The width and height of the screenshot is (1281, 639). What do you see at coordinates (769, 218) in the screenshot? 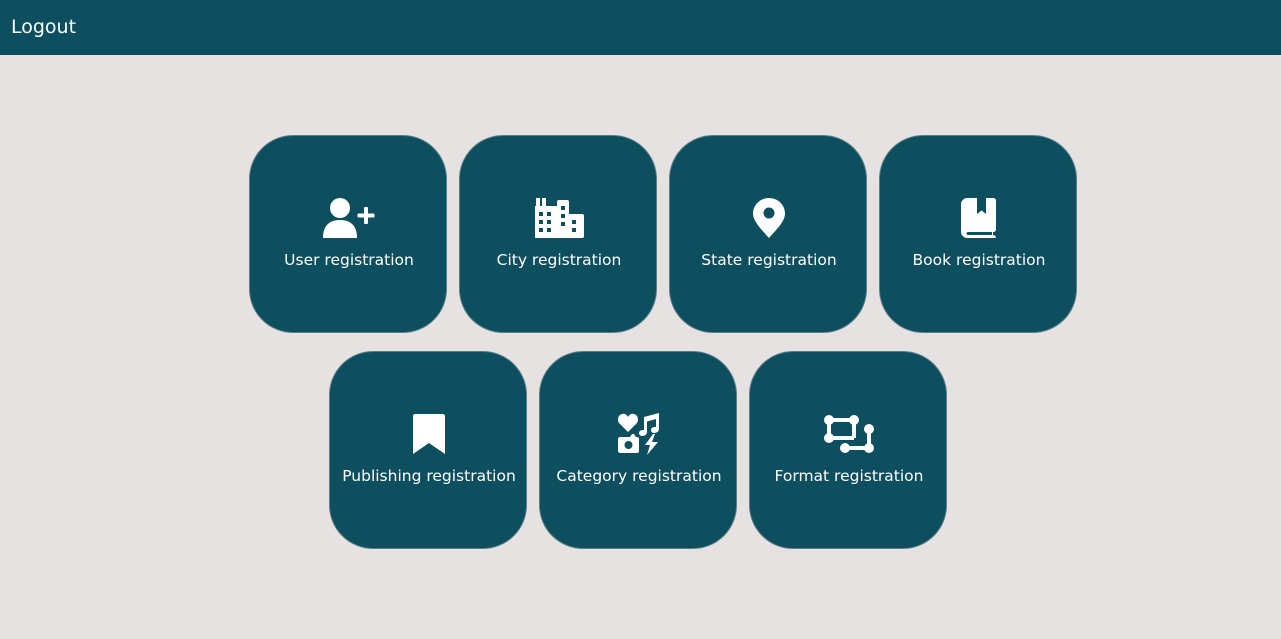
I see `location-pin-icon` at bounding box center [769, 218].